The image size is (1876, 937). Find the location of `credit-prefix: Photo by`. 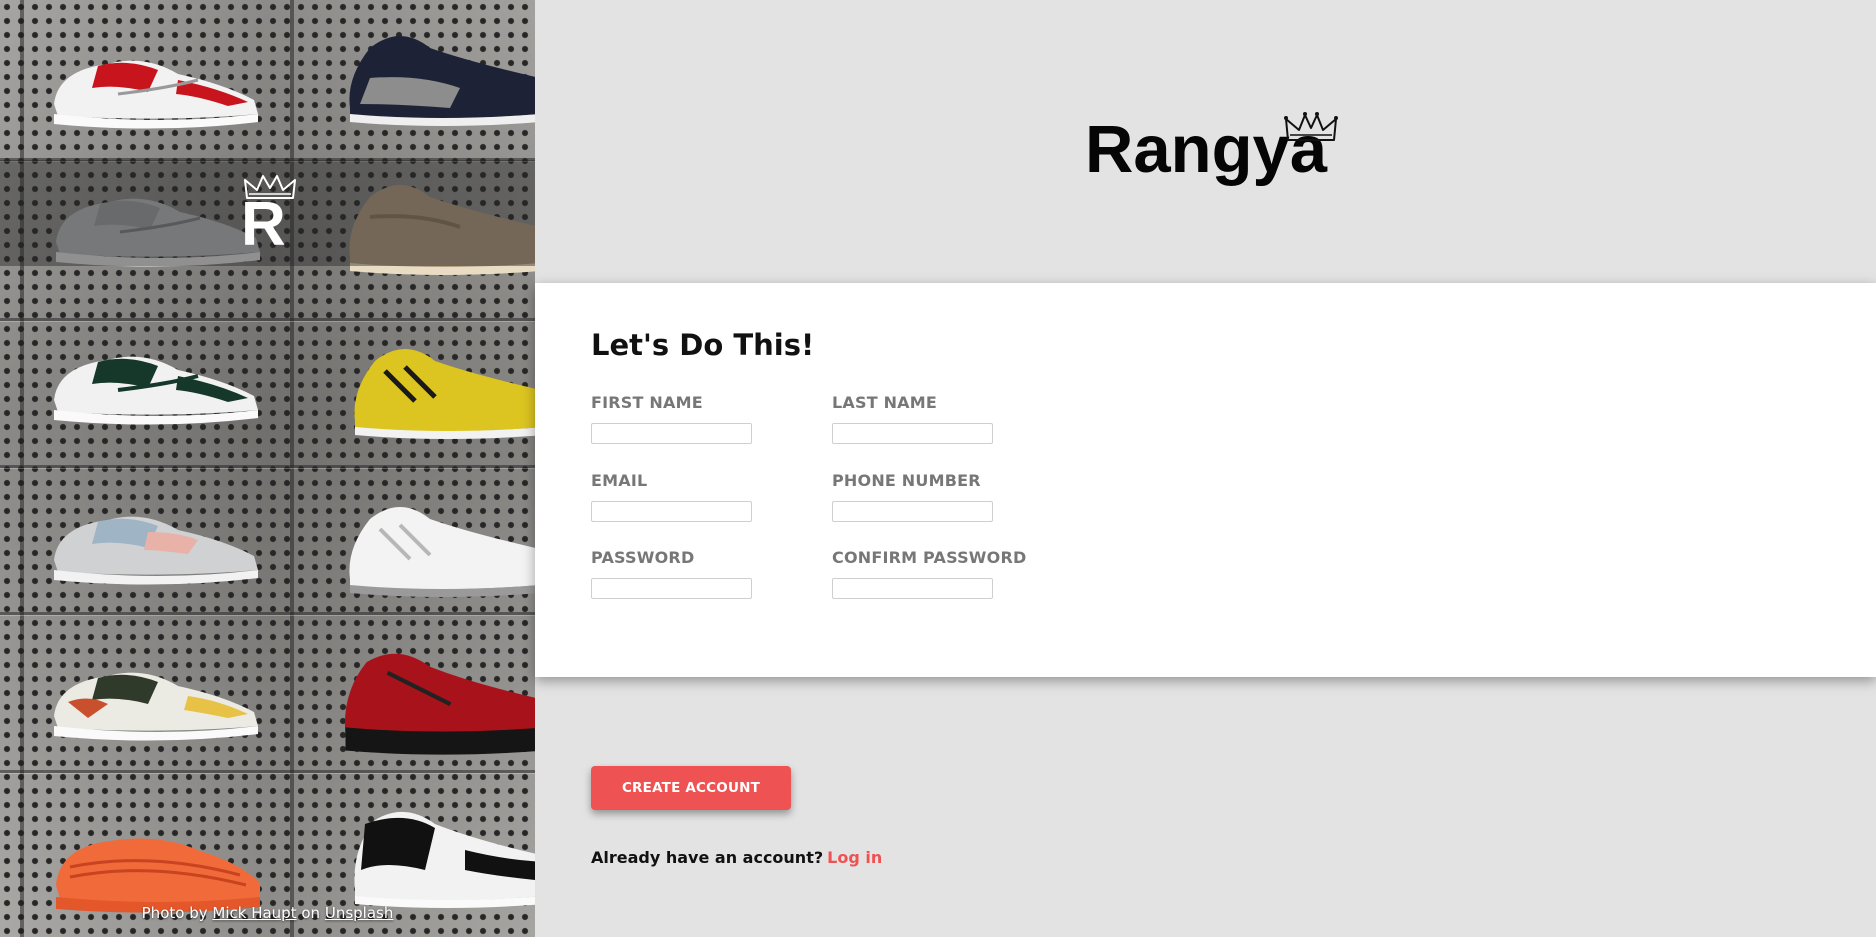

credit-prefix: Photo by is located at coordinates (174, 913).